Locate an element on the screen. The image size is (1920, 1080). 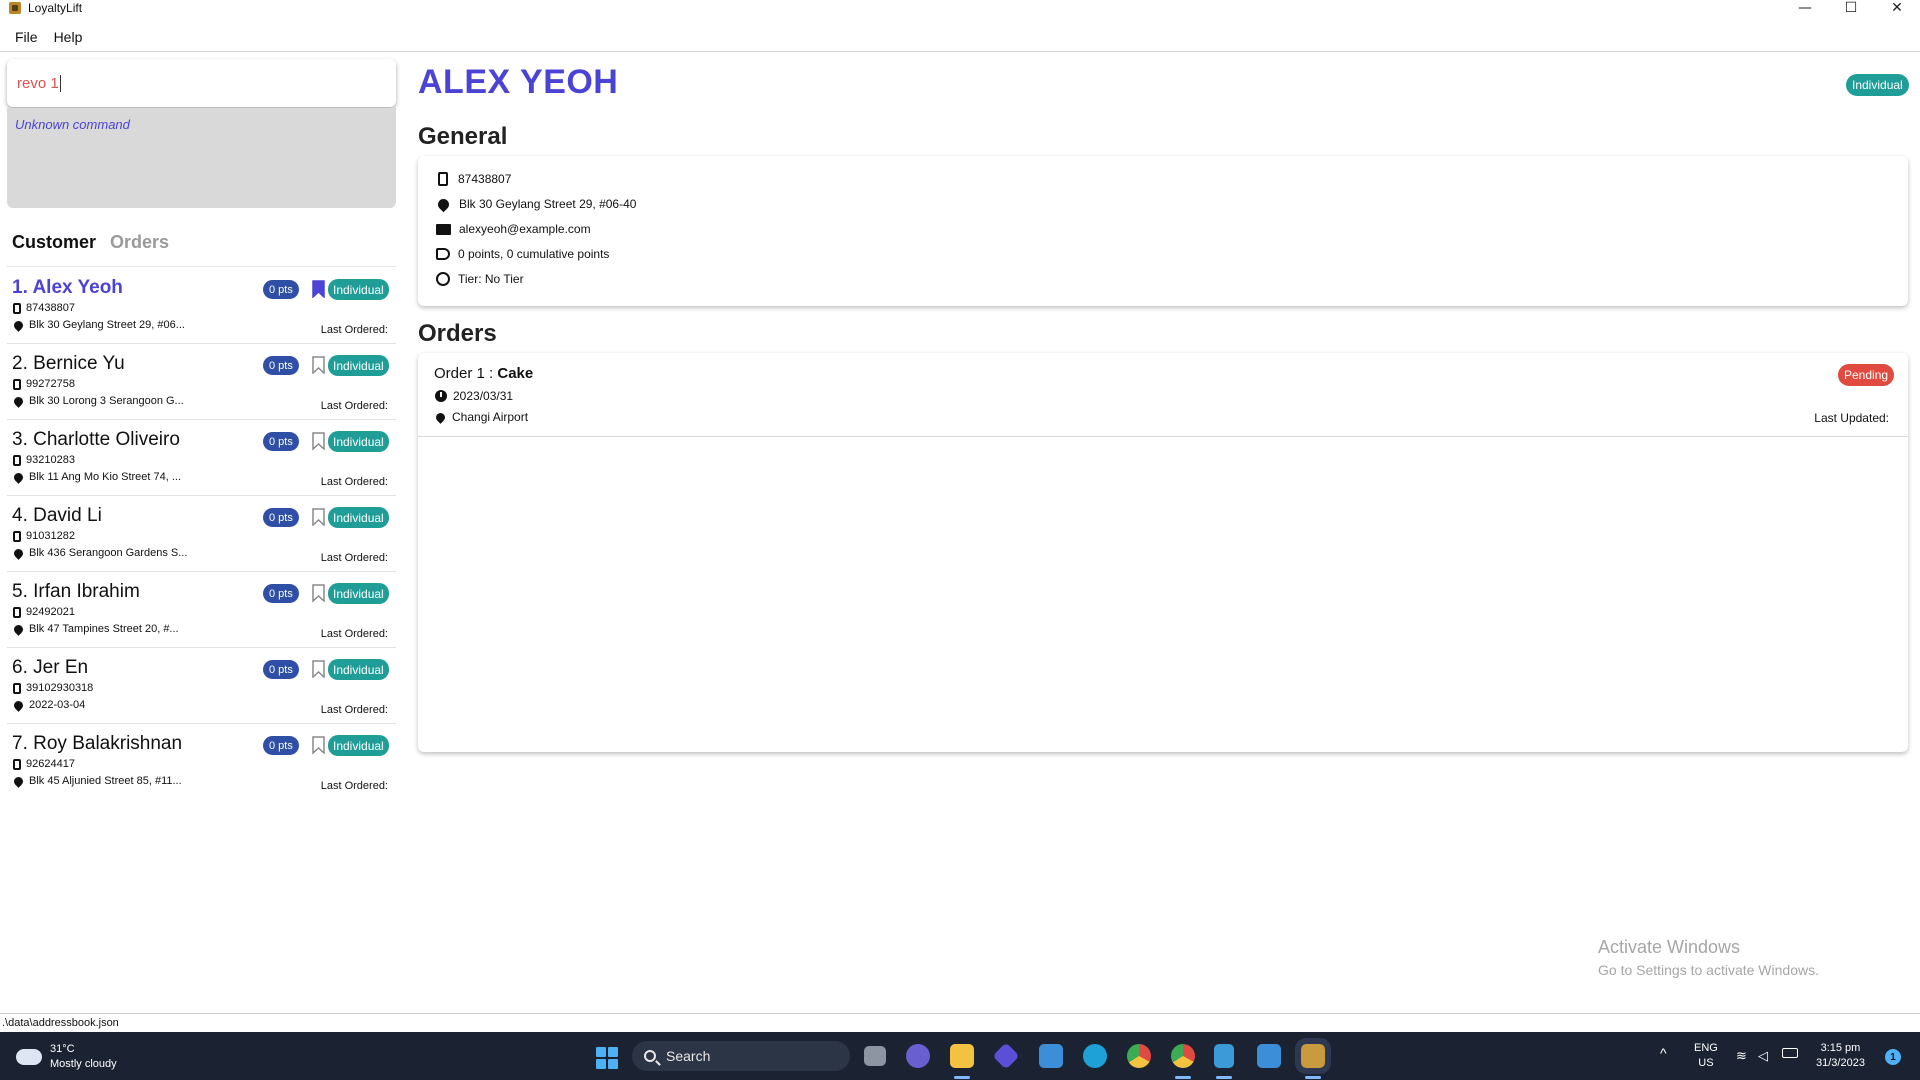
notification-badge: 1 is located at coordinates (1893, 1057).